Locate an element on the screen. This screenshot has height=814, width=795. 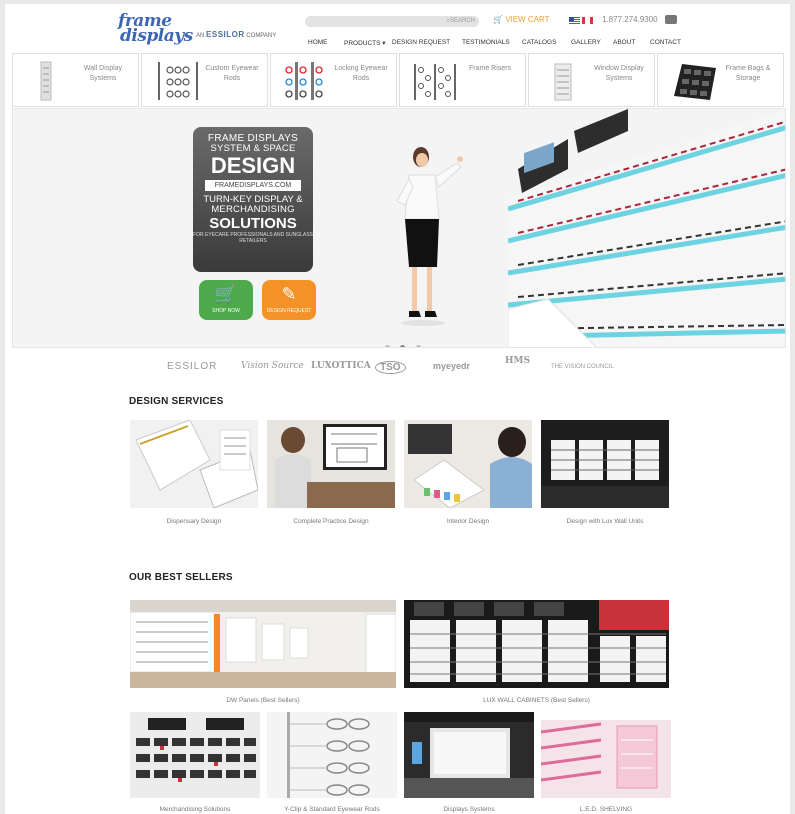
us-flag-icon is located at coordinates (574, 20).